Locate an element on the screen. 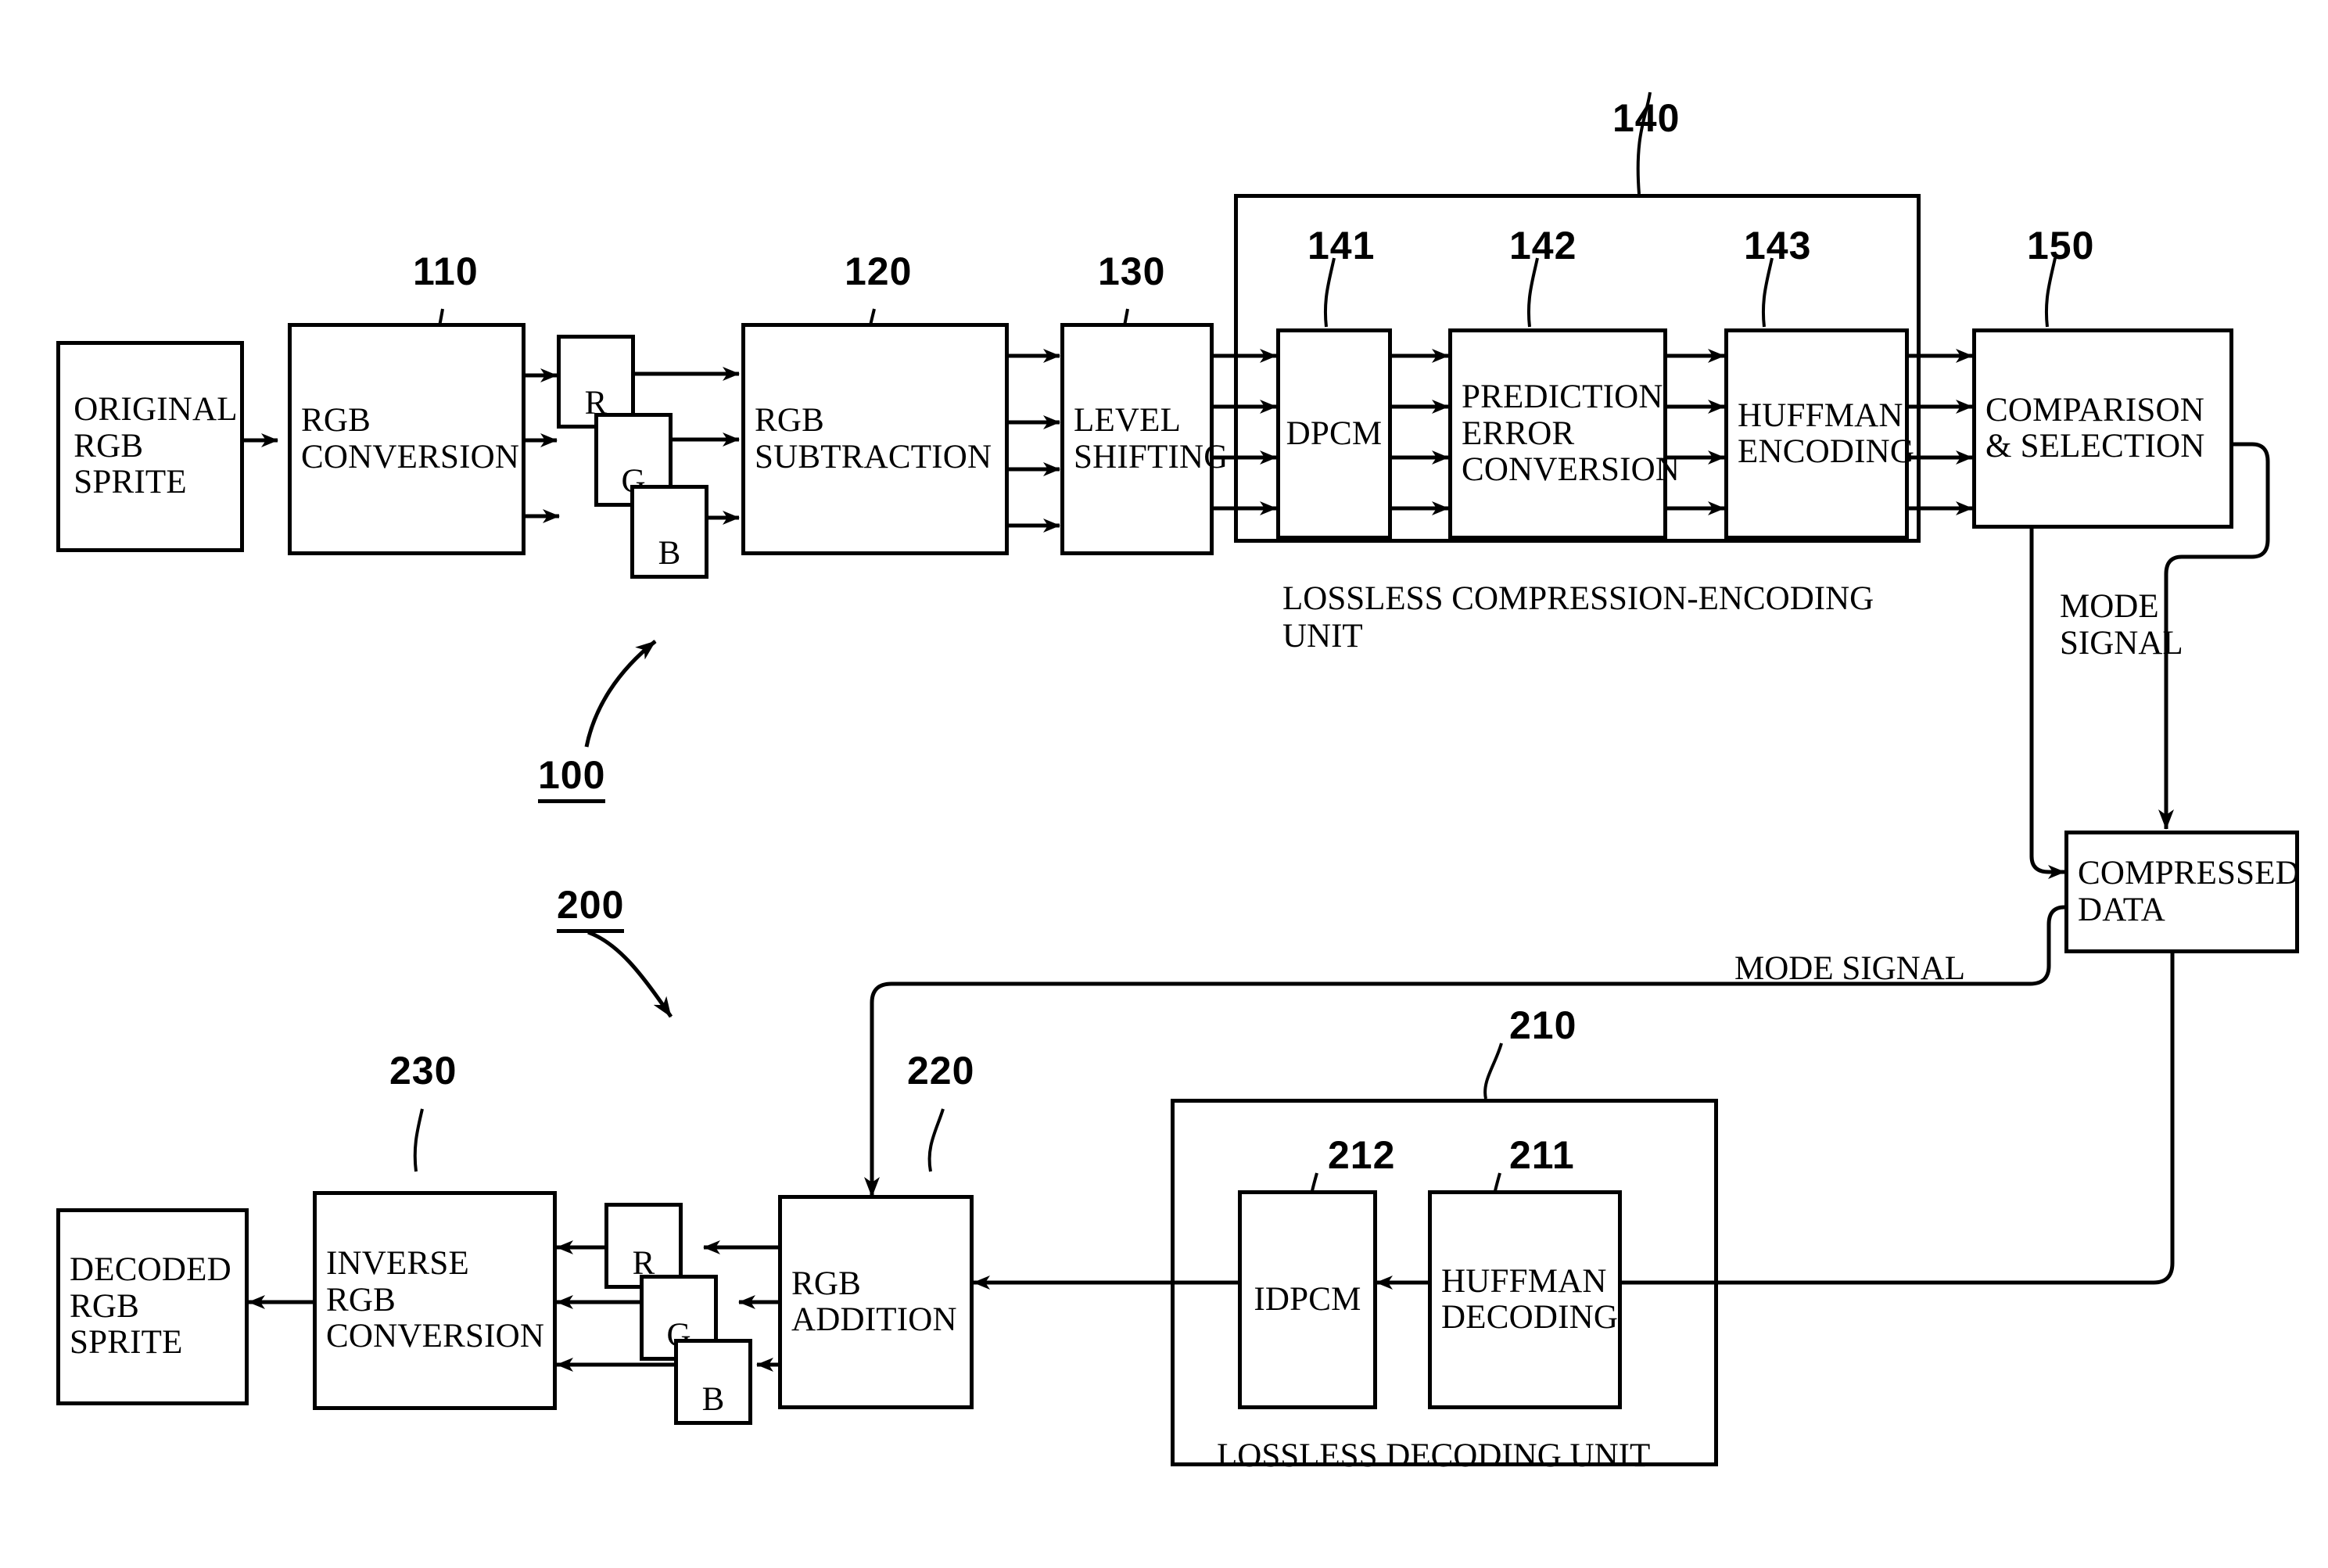 The height and width of the screenshot is (1568, 2328). block-level-shifting: LEVEL SHIFTING is located at coordinates (1144, 439).